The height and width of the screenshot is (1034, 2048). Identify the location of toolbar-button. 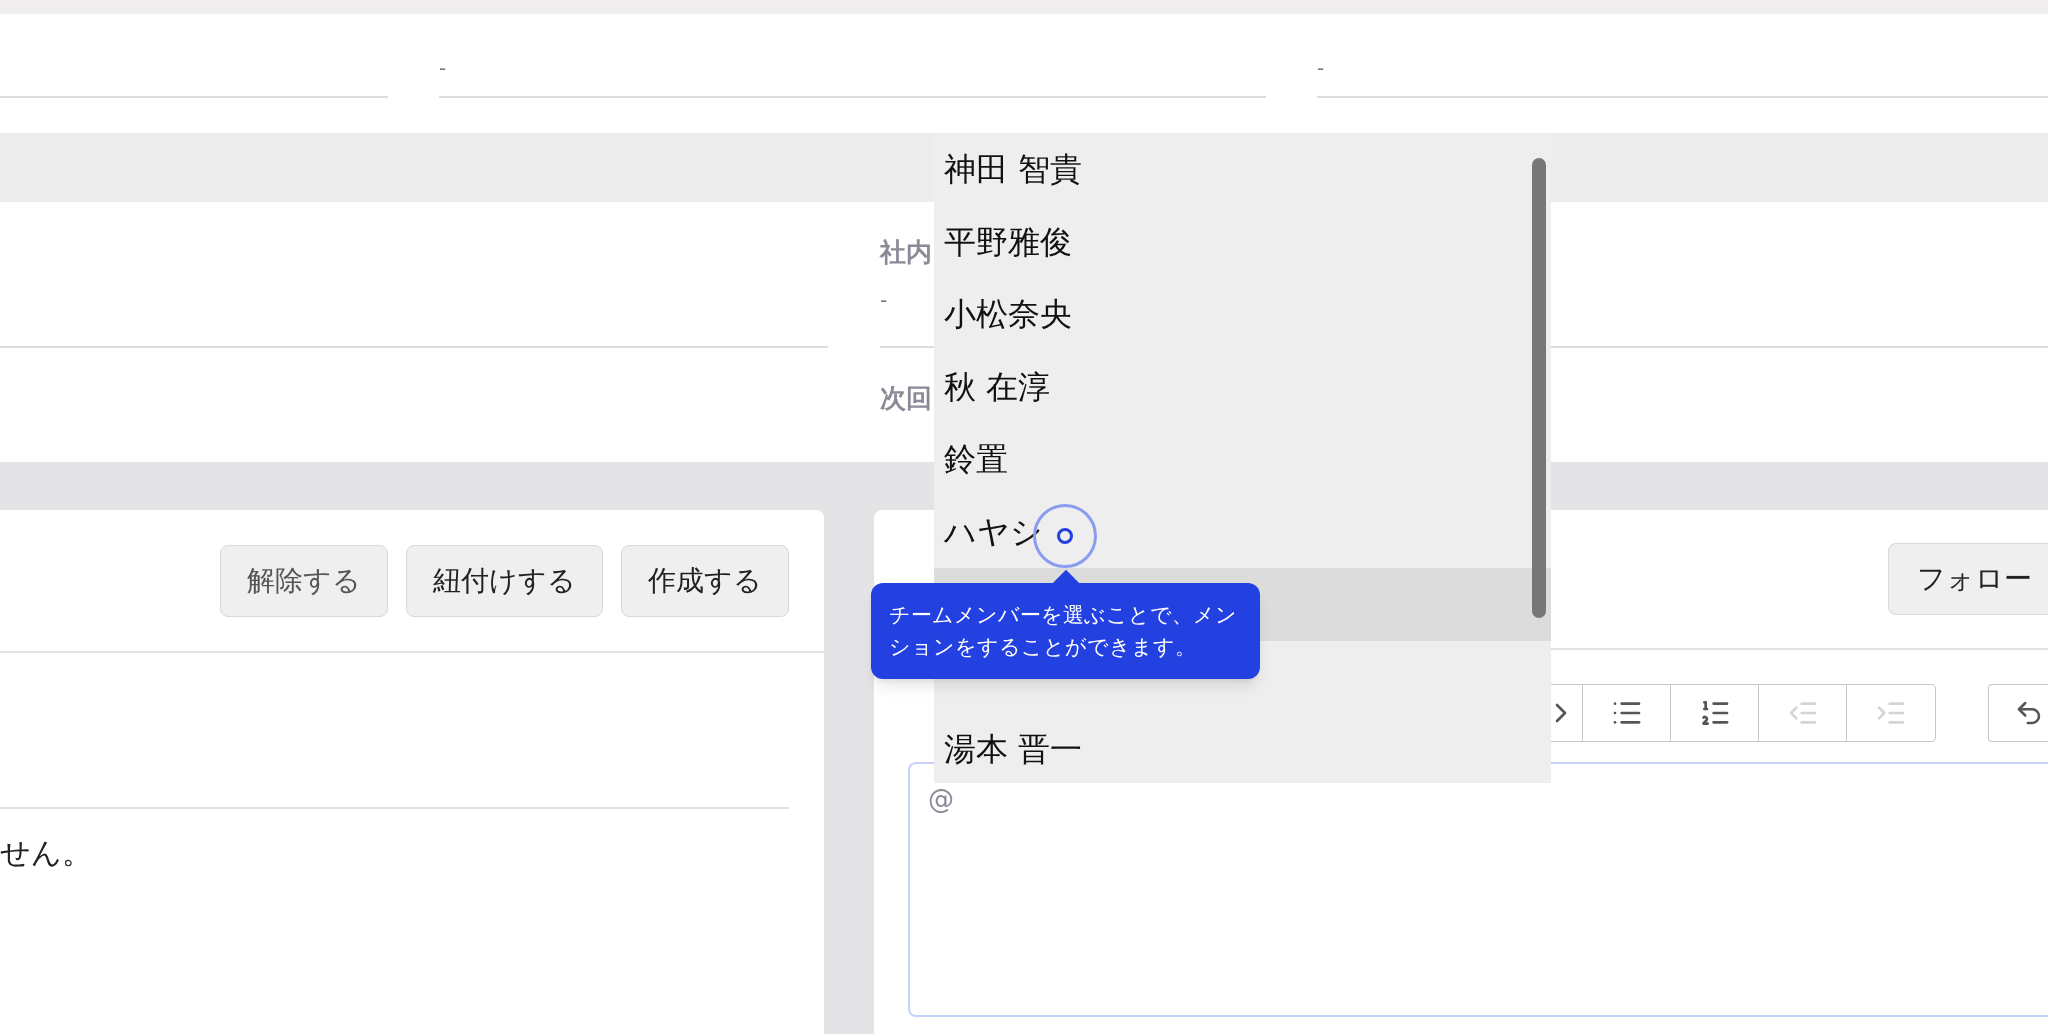
(2018, 713).